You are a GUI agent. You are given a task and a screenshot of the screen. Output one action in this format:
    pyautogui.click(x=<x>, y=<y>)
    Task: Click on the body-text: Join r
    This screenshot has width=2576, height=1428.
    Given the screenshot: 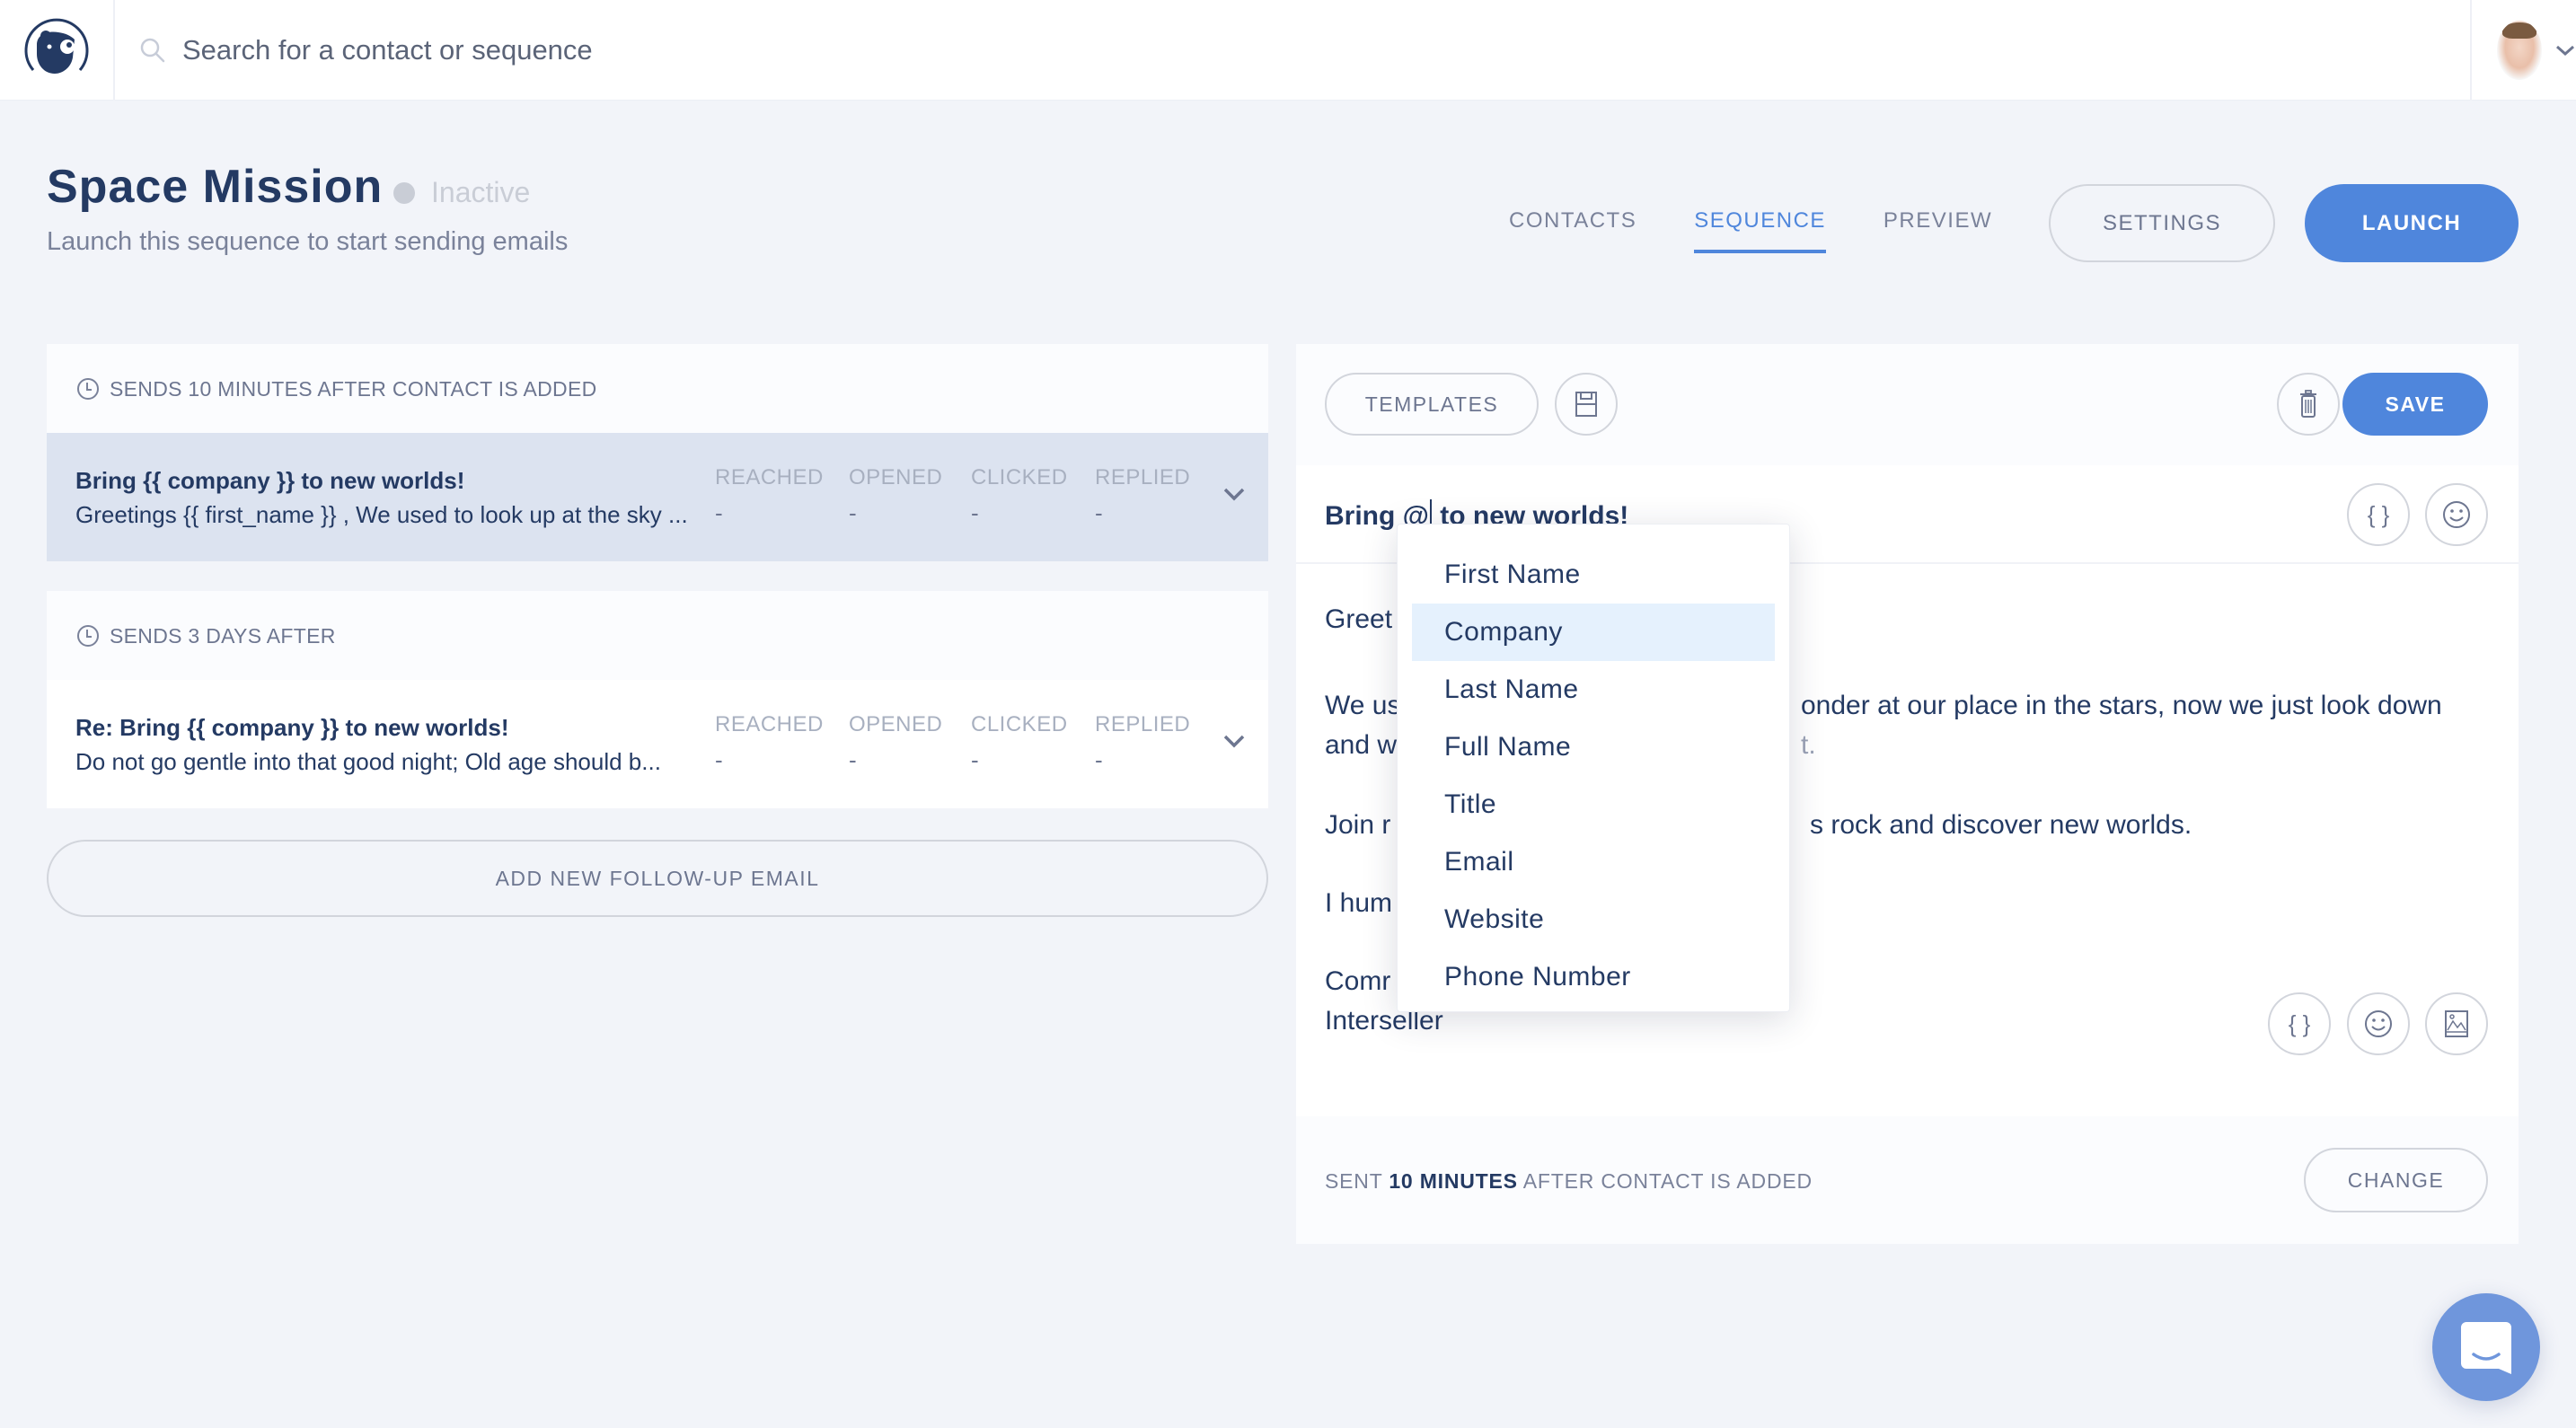 What is the action you would take?
    pyautogui.click(x=1358, y=825)
    